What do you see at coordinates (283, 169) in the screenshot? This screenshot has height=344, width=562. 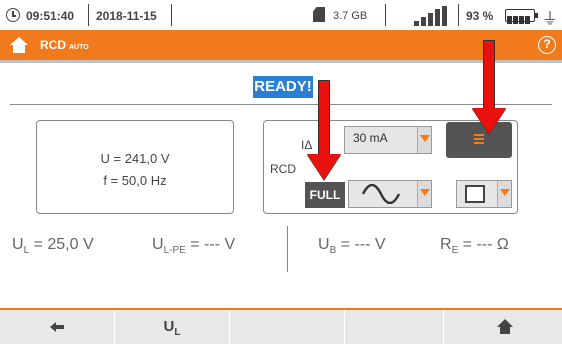 I see `rcd-label: RCD` at bounding box center [283, 169].